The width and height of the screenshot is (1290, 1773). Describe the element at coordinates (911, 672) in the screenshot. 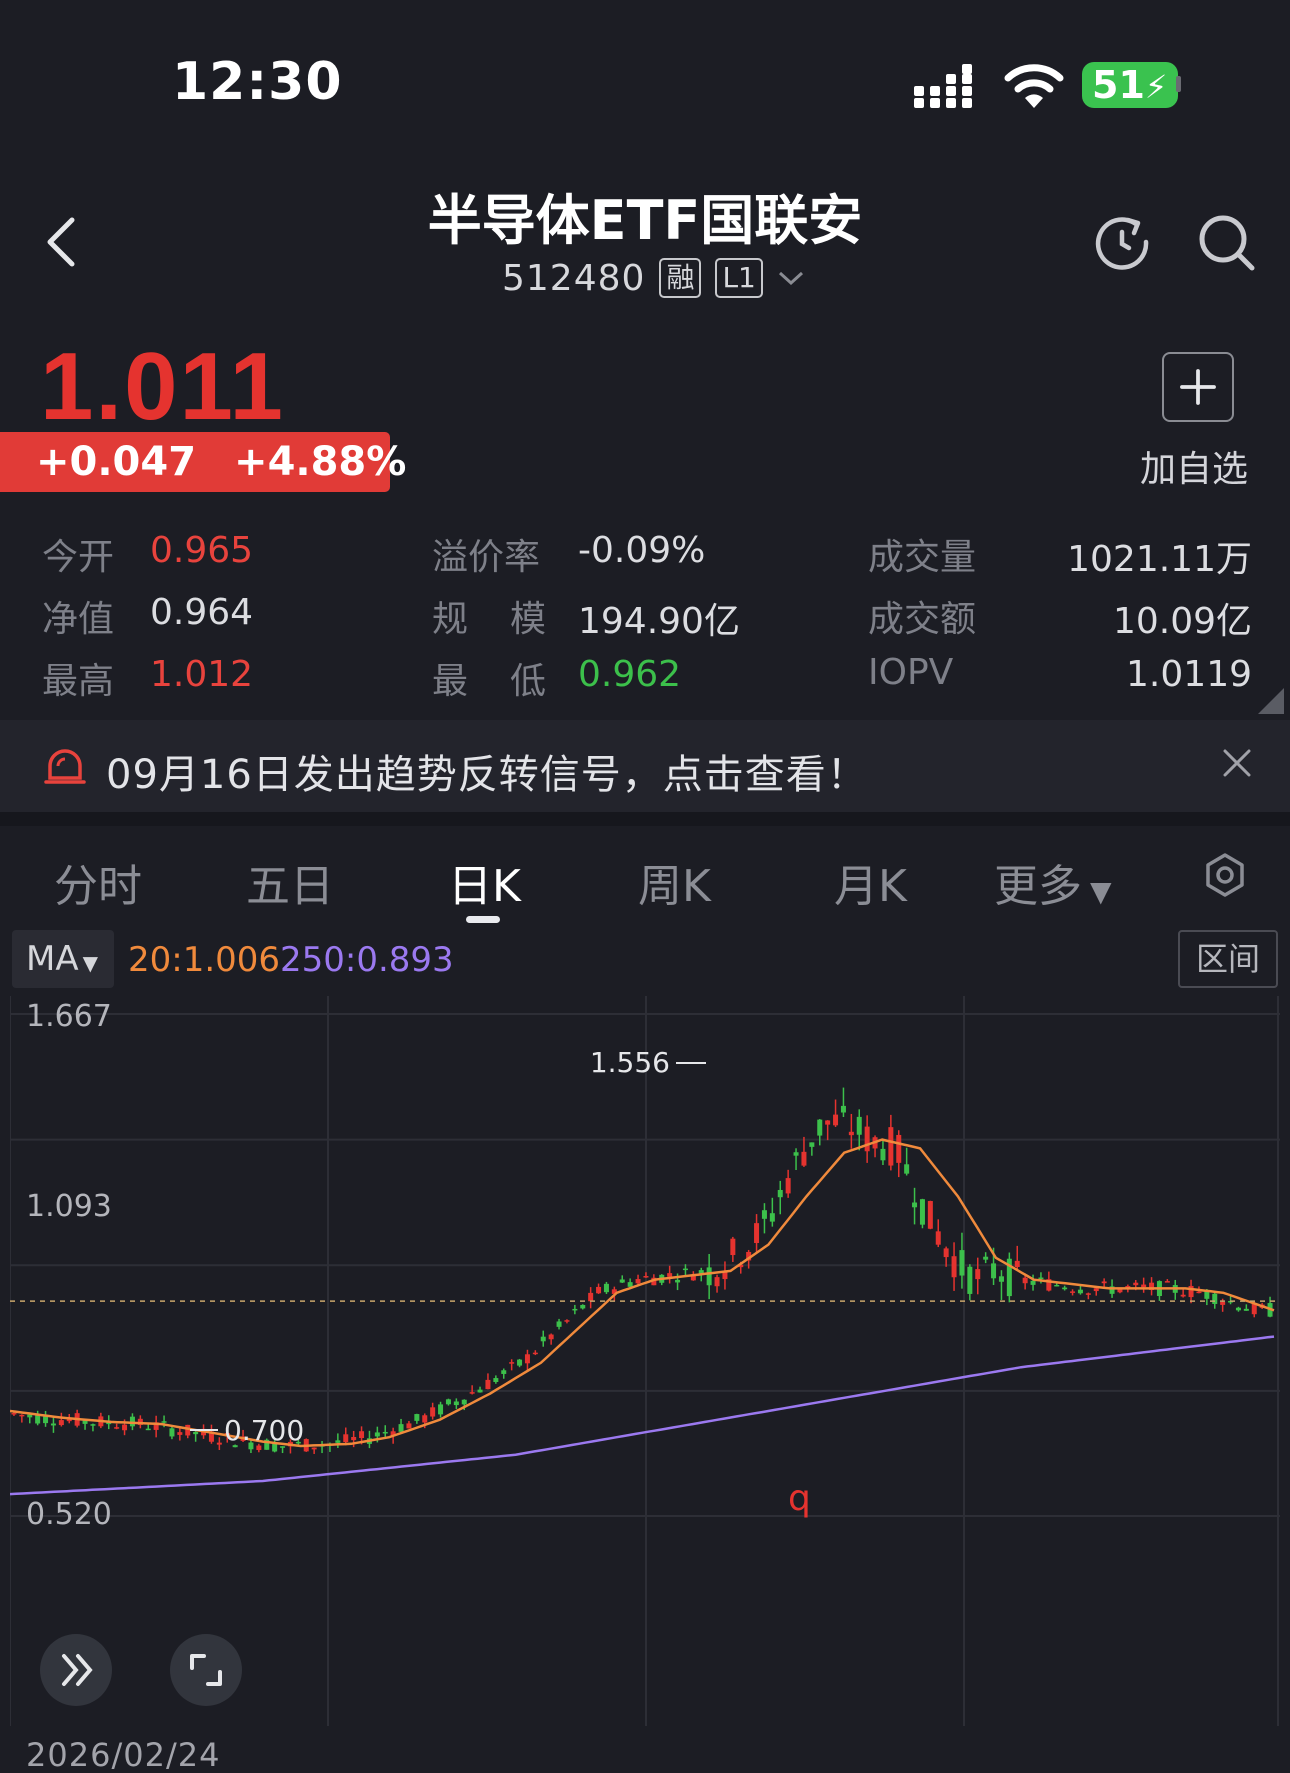

I see `iopv-label: IOPV` at that location.